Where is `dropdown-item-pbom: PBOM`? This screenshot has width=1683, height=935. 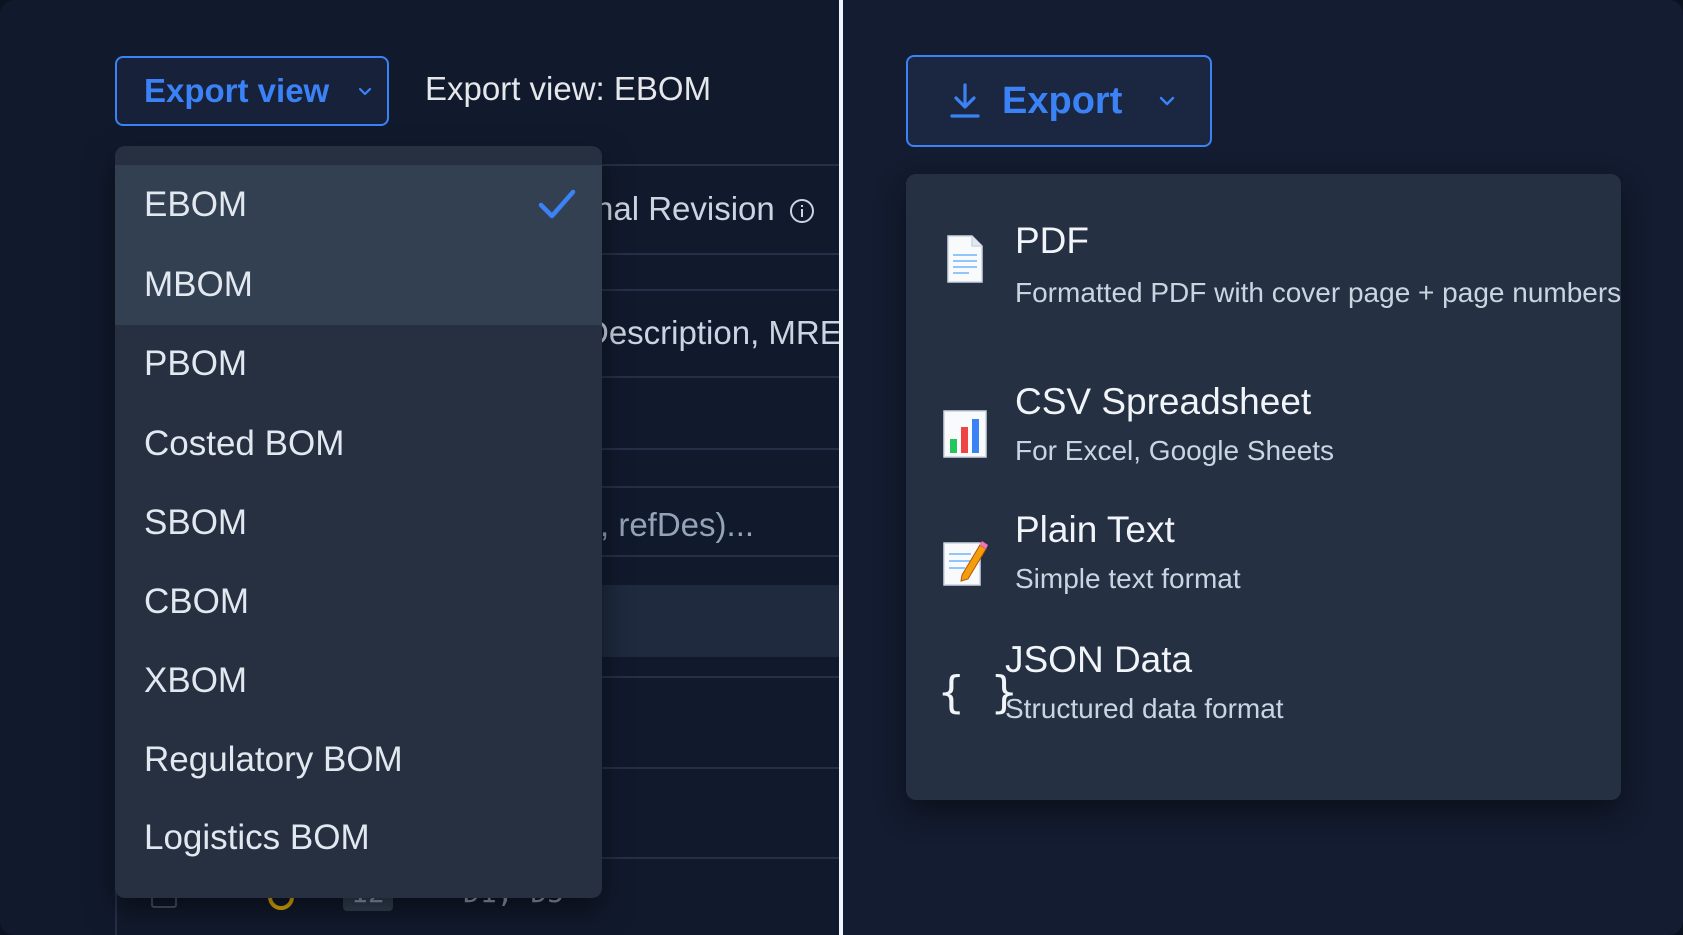 dropdown-item-pbom: PBOM is located at coordinates (358, 364).